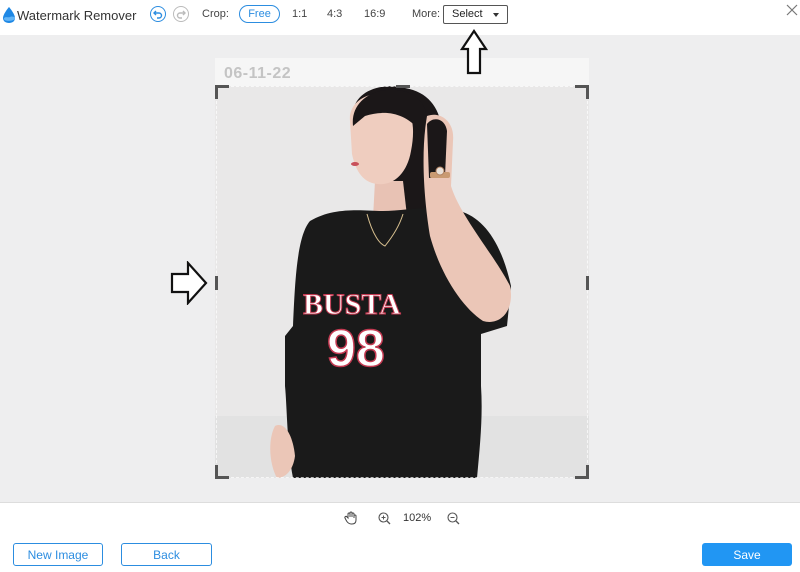 Image resolution: width=800 pixels, height=572 pixels. What do you see at coordinates (374, 14) in the screenshot?
I see `crop-option-16-9: 16:9` at bounding box center [374, 14].